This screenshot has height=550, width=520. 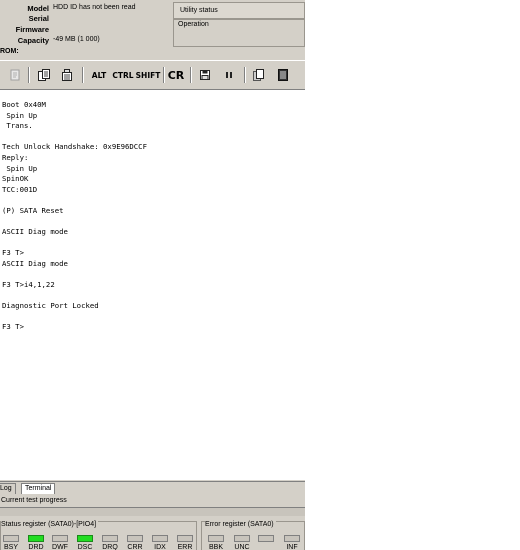 What do you see at coordinates (15, 75) in the screenshot?
I see `disabled-doc-icon` at bounding box center [15, 75].